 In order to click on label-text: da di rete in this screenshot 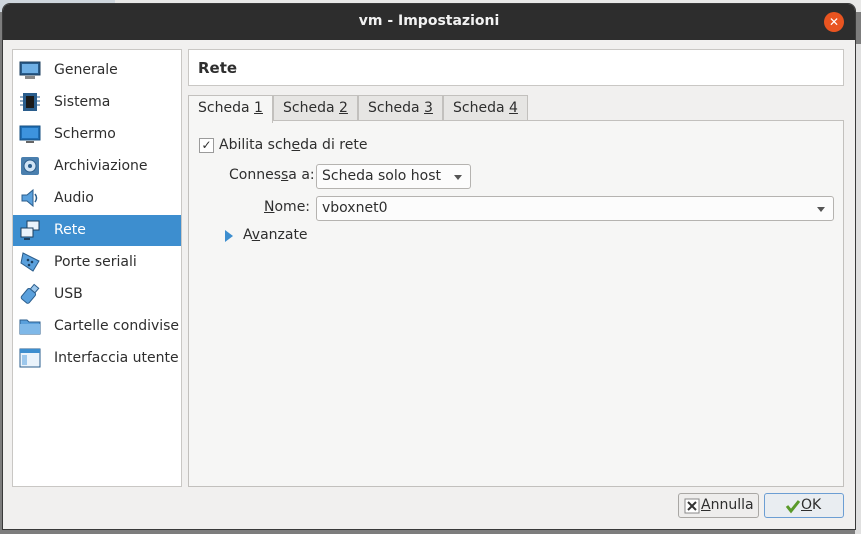, I will do `click(334, 145)`.